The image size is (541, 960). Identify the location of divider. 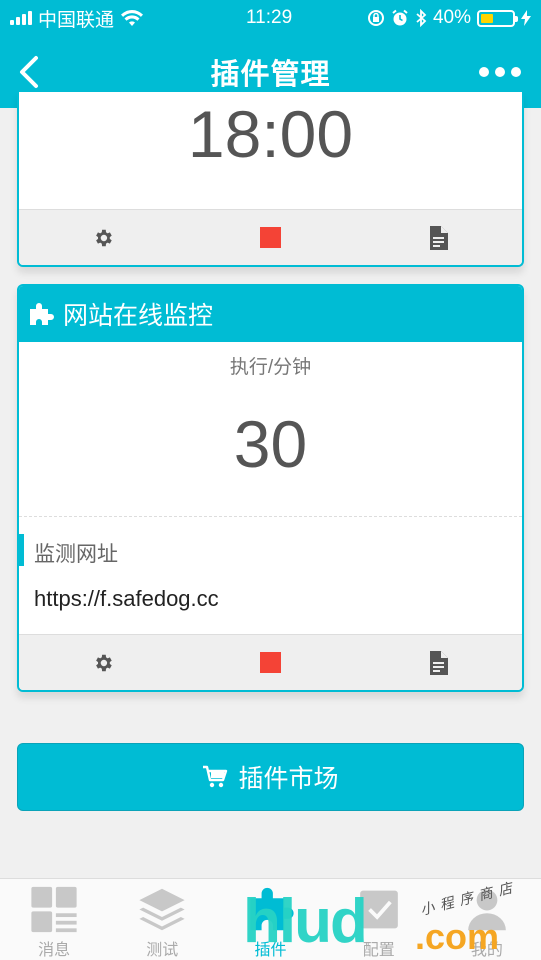
(270, 516).